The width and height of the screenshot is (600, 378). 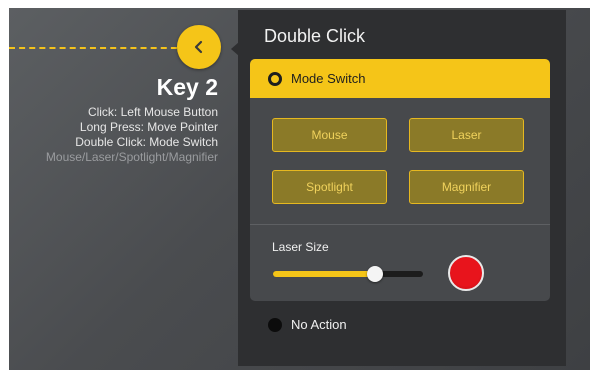 What do you see at coordinates (375, 274) in the screenshot?
I see `laser-size-slider-thumb` at bounding box center [375, 274].